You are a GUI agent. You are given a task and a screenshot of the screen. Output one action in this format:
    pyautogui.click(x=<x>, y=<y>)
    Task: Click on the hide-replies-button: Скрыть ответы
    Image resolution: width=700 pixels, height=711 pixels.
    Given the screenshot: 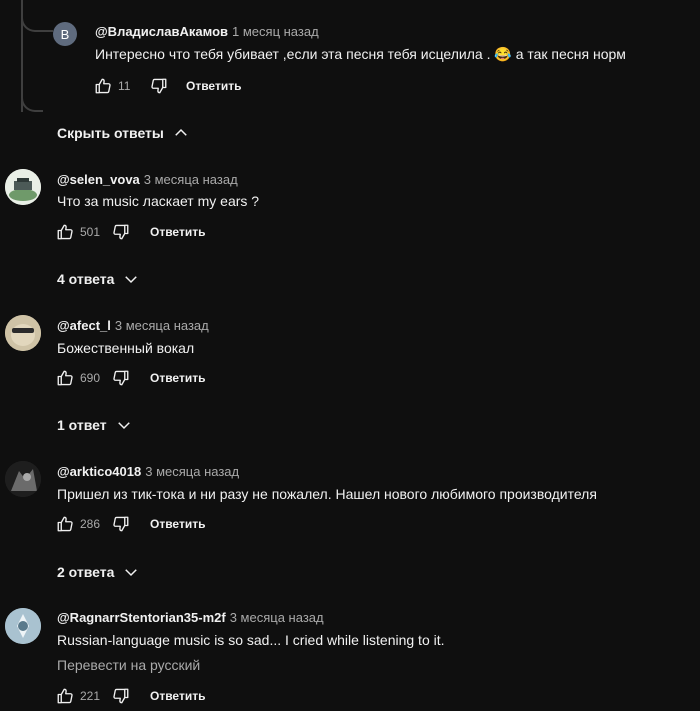 What is the action you would take?
    pyautogui.click(x=123, y=133)
    